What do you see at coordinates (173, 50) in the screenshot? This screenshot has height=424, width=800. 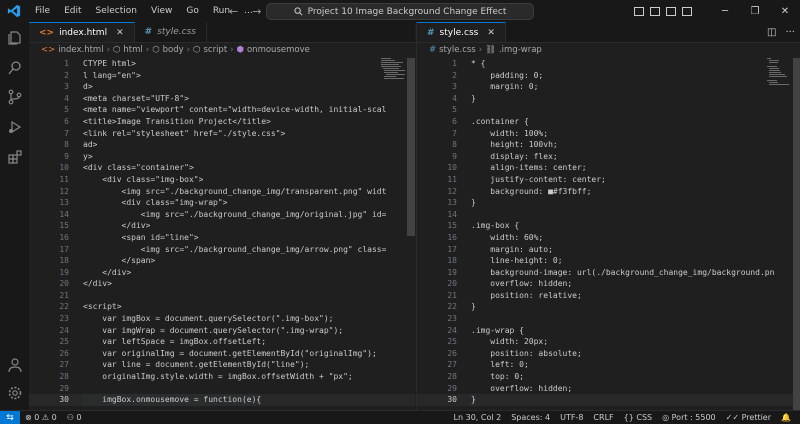 I see `breadcrumb-item: body` at bounding box center [173, 50].